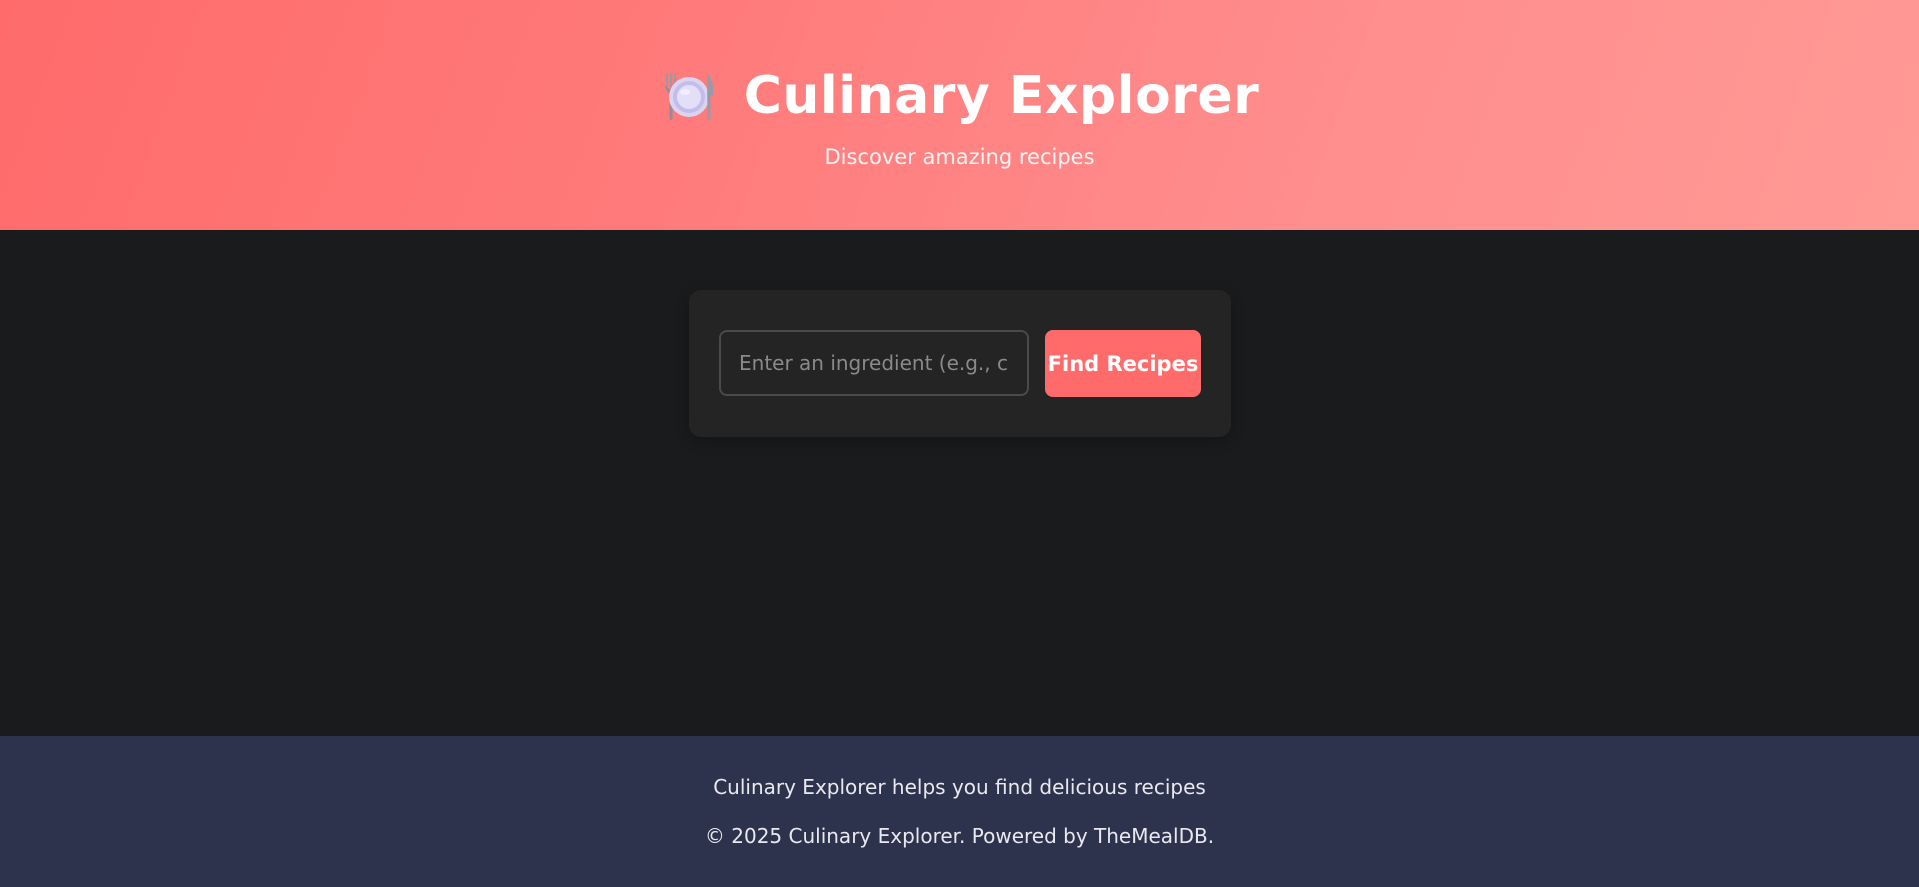  What do you see at coordinates (1123, 363) in the screenshot?
I see `find-recipes-button: Find Recipes` at bounding box center [1123, 363].